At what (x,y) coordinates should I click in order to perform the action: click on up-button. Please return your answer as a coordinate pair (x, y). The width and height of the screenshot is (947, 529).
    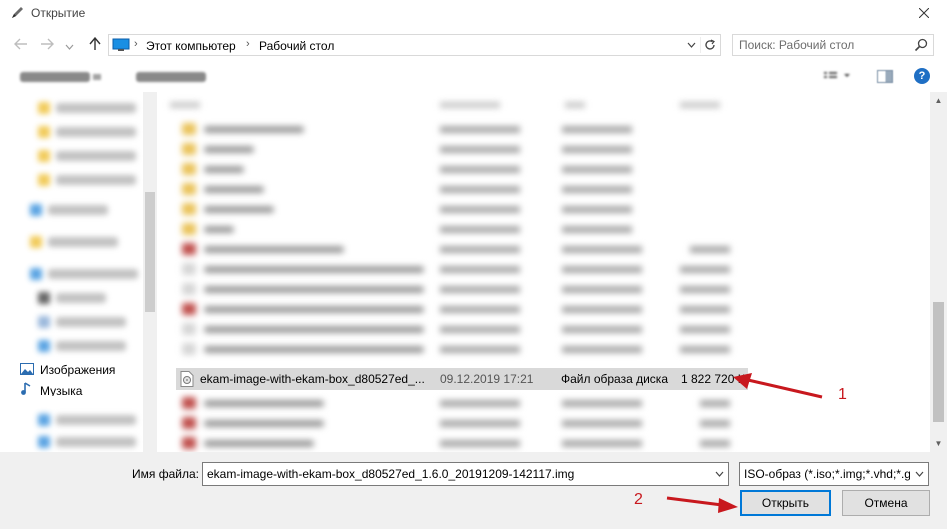
    Looking at the image, I should click on (95, 45).